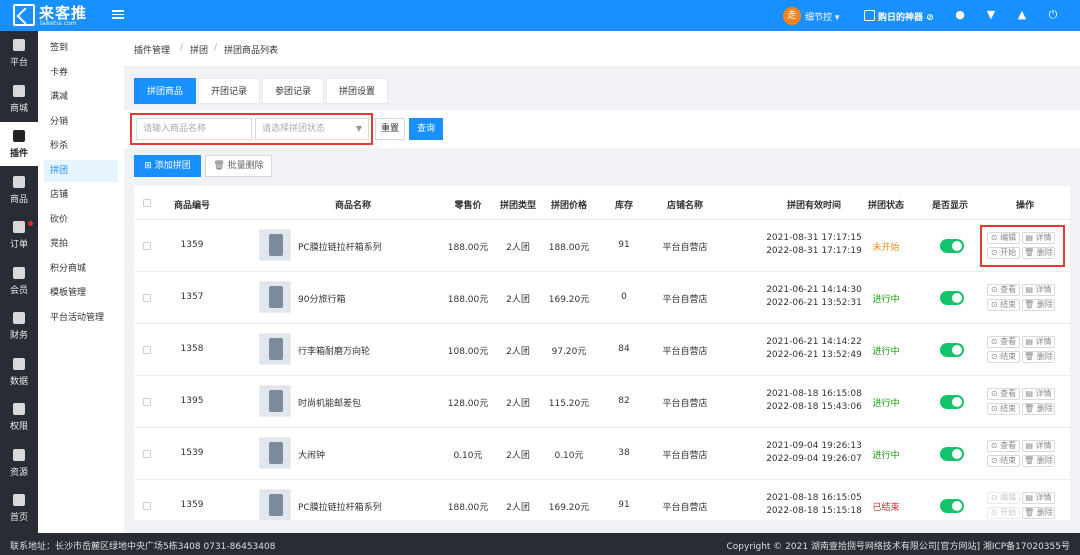 The width and height of the screenshot is (1080, 555). What do you see at coordinates (81, 146) in the screenshot?
I see `sub-nav-item: 秒杀` at bounding box center [81, 146].